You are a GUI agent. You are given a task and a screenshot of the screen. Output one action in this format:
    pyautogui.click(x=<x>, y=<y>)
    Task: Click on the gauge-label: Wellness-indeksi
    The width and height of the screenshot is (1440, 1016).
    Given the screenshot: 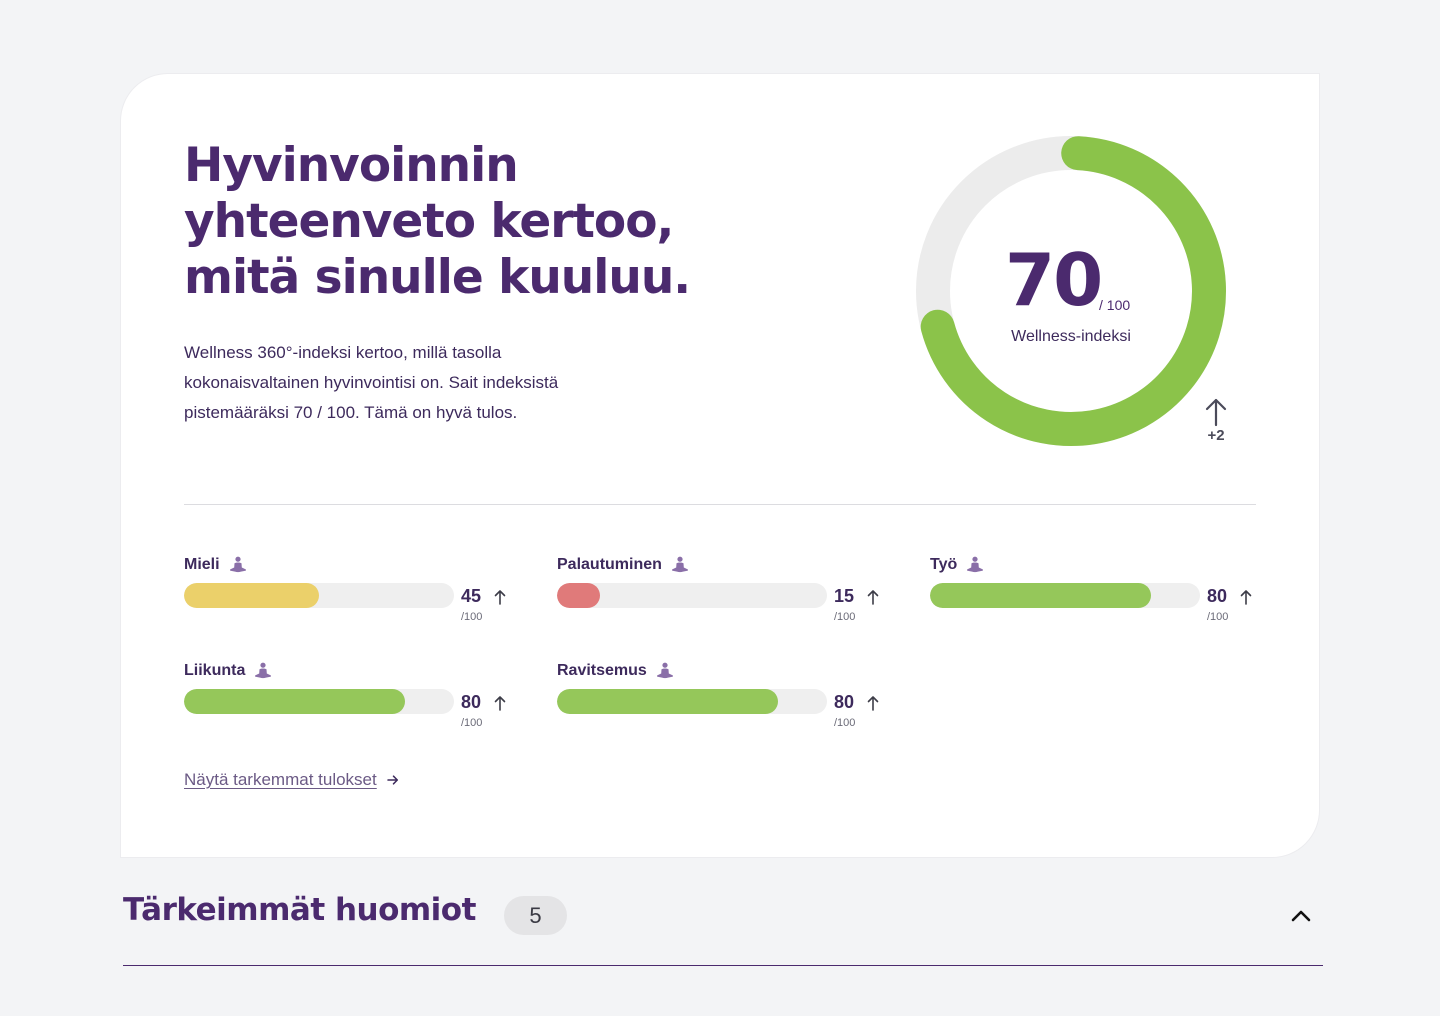 What is the action you would take?
    pyautogui.click(x=1071, y=336)
    